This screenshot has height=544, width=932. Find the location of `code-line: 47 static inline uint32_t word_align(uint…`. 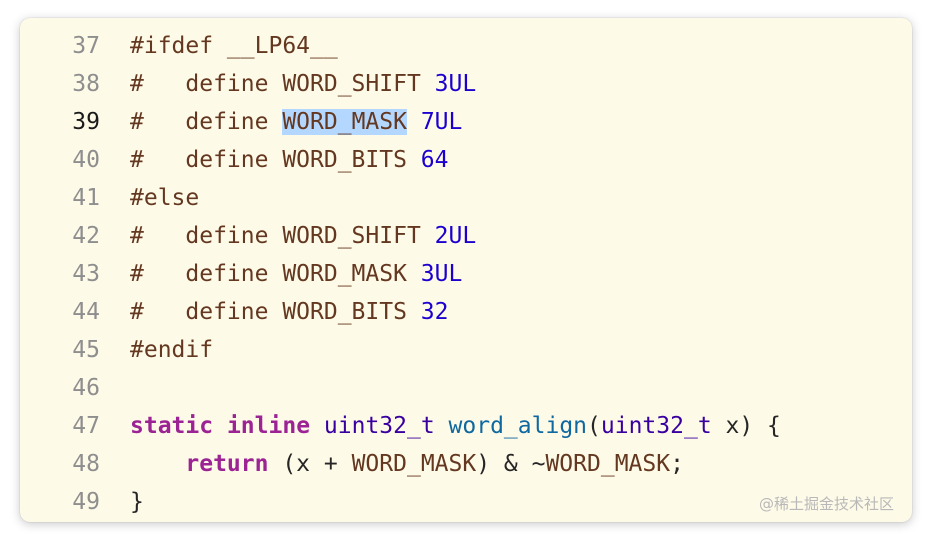

code-line: 47 static inline uint32_t word_align(uint… is located at coordinates (466, 426).